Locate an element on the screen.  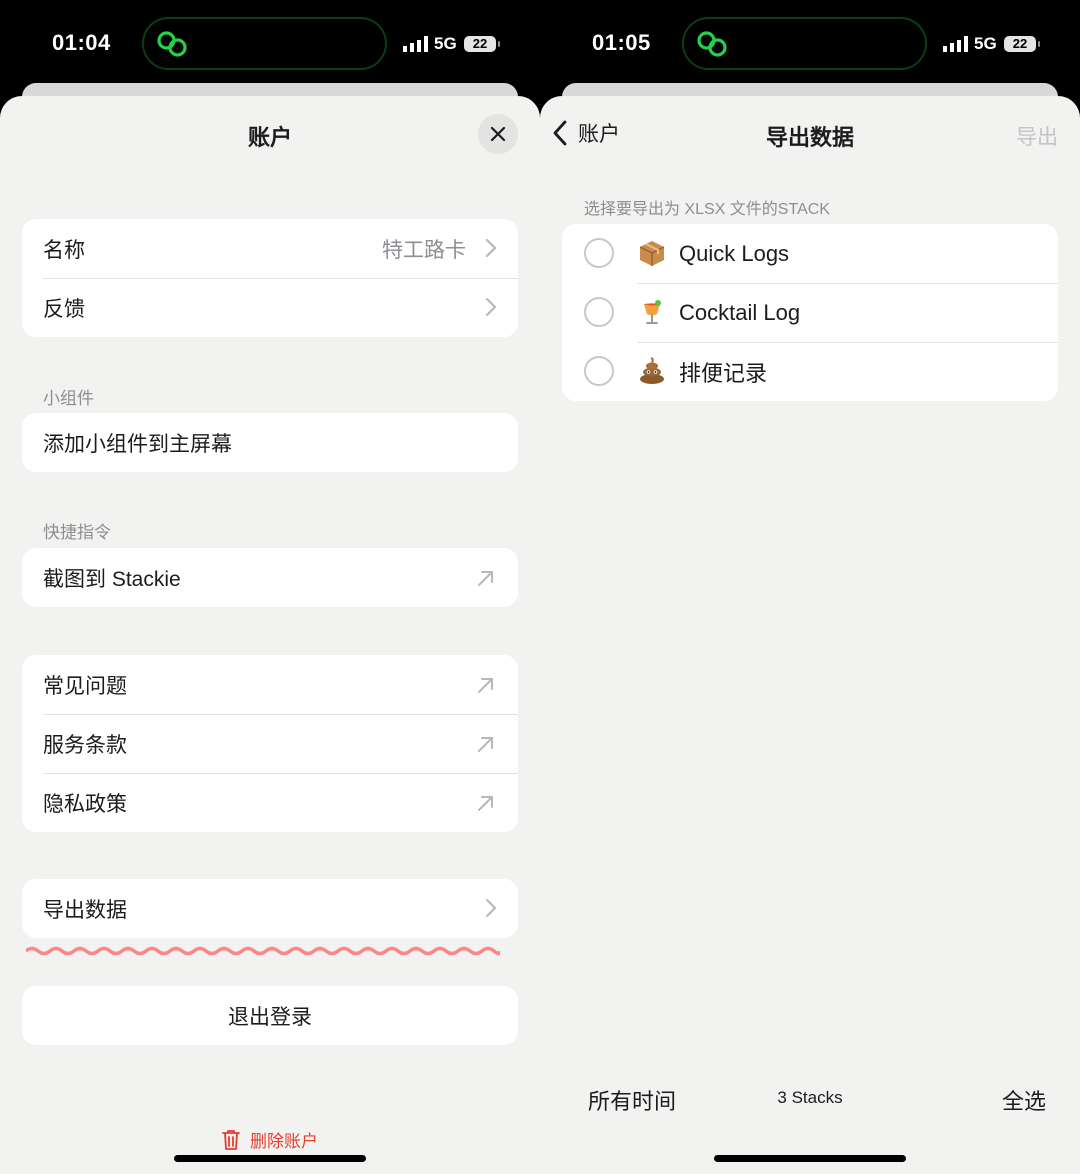
trash-icon is located at coordinates (231, 1139).